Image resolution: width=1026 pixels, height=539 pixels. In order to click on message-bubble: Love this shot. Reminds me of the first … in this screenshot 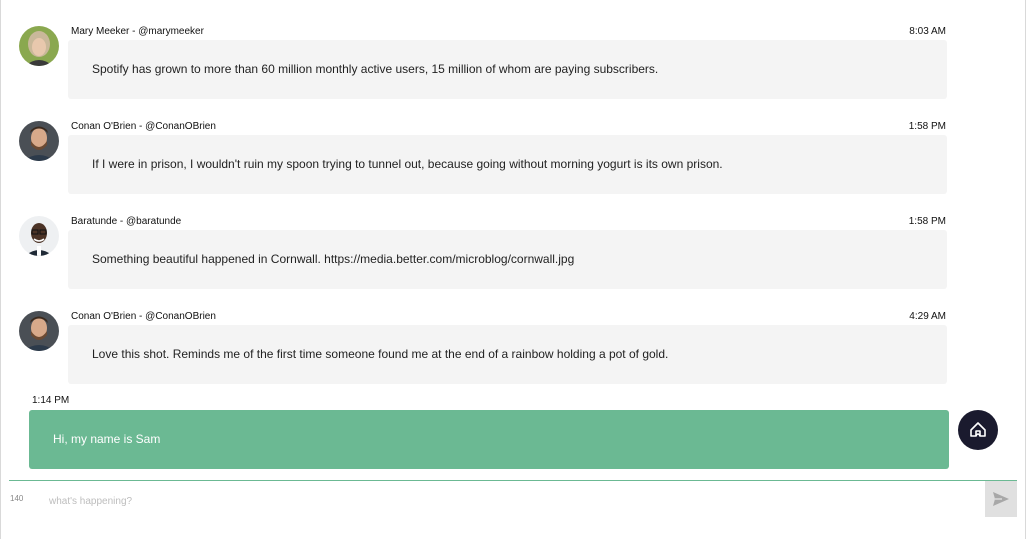, I will do `click(507, 354)`.